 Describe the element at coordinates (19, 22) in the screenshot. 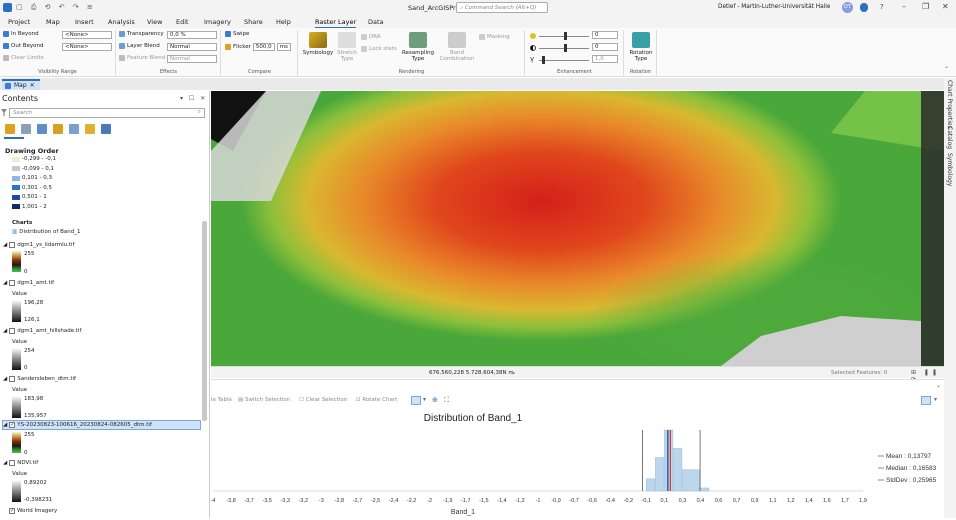

I see `tab-project: Project` at that location.